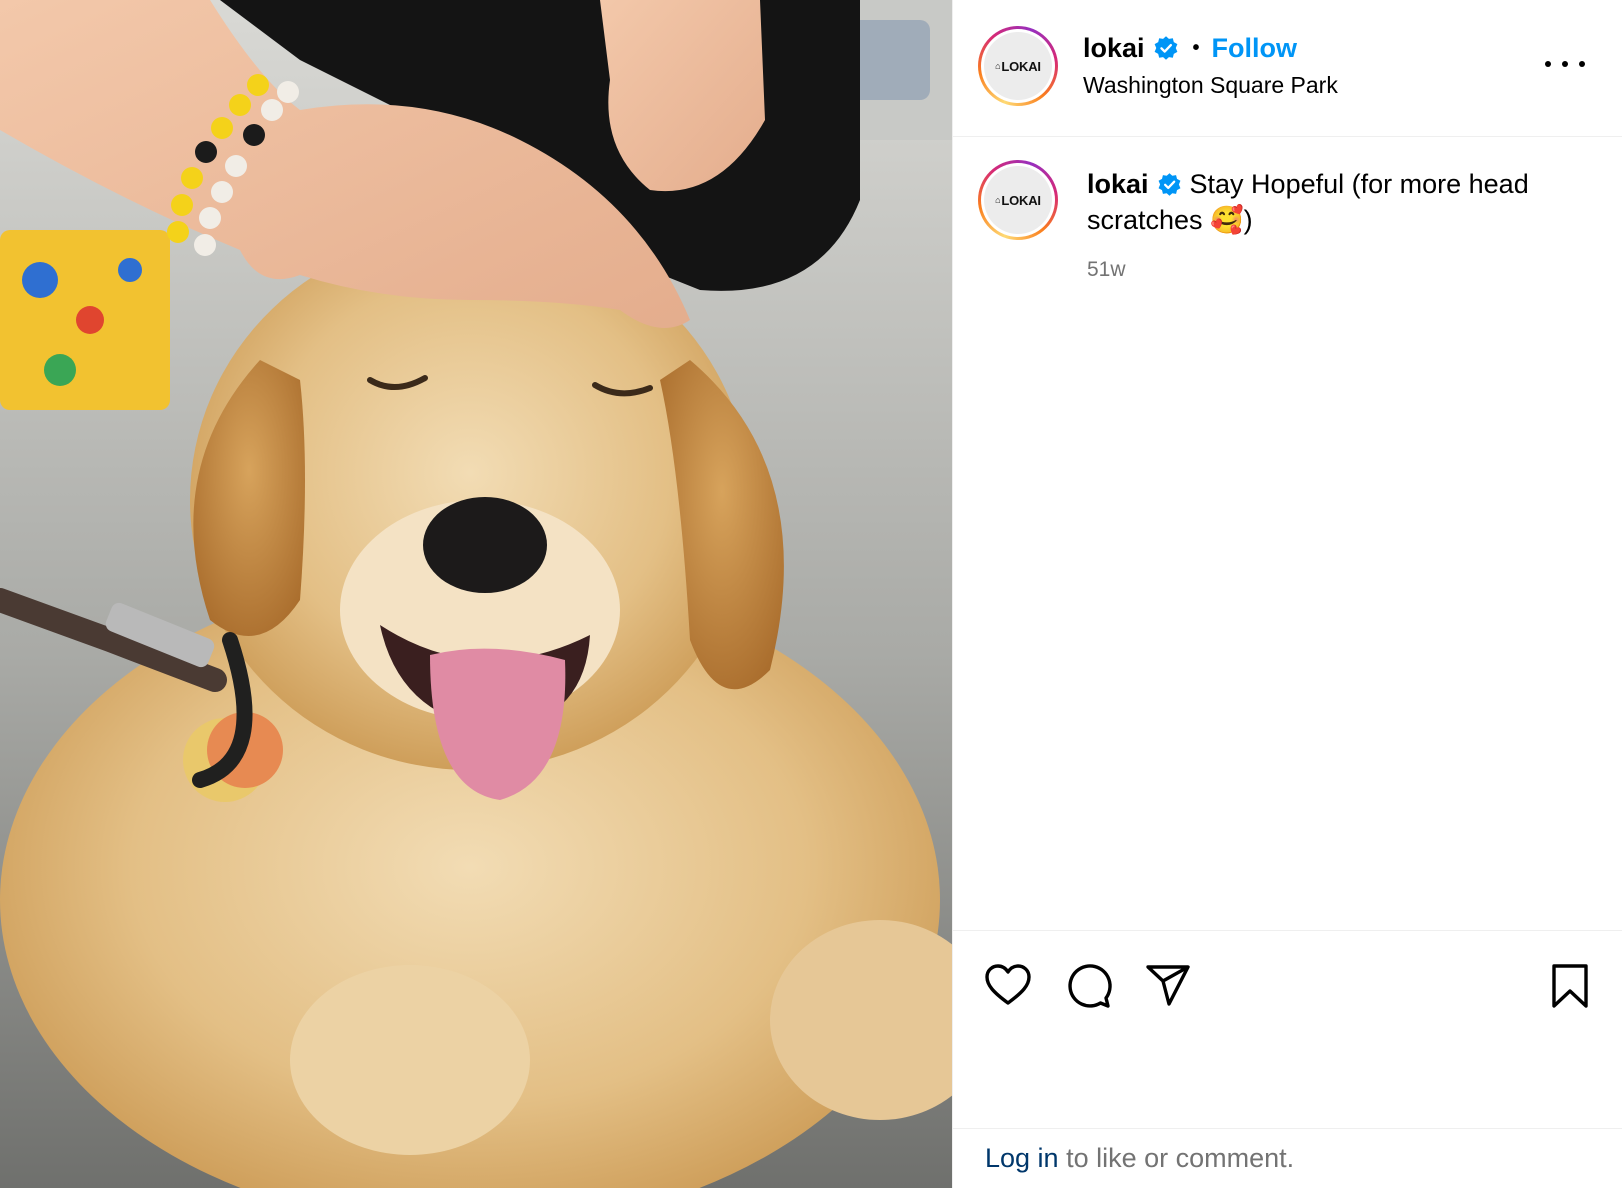  I want to click on post-timestamp: 51w, so click(1337, 270).